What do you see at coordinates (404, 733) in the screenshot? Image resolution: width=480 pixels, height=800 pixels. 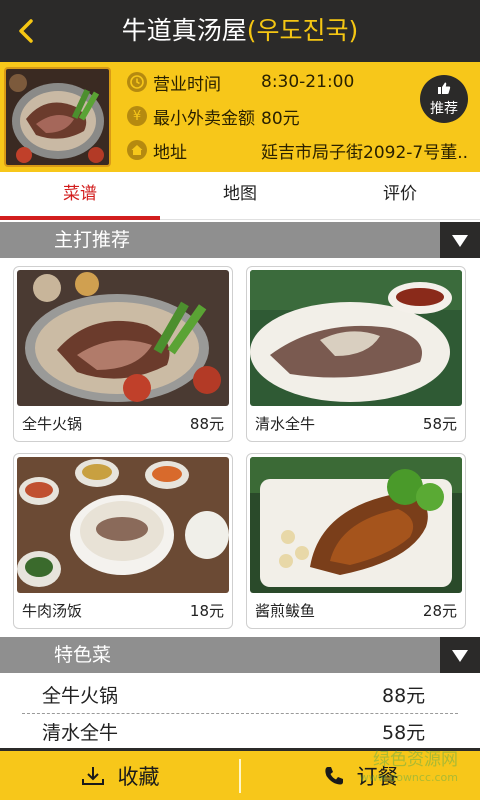 I see `item-price: 58元` at bounding box center [404, 733].